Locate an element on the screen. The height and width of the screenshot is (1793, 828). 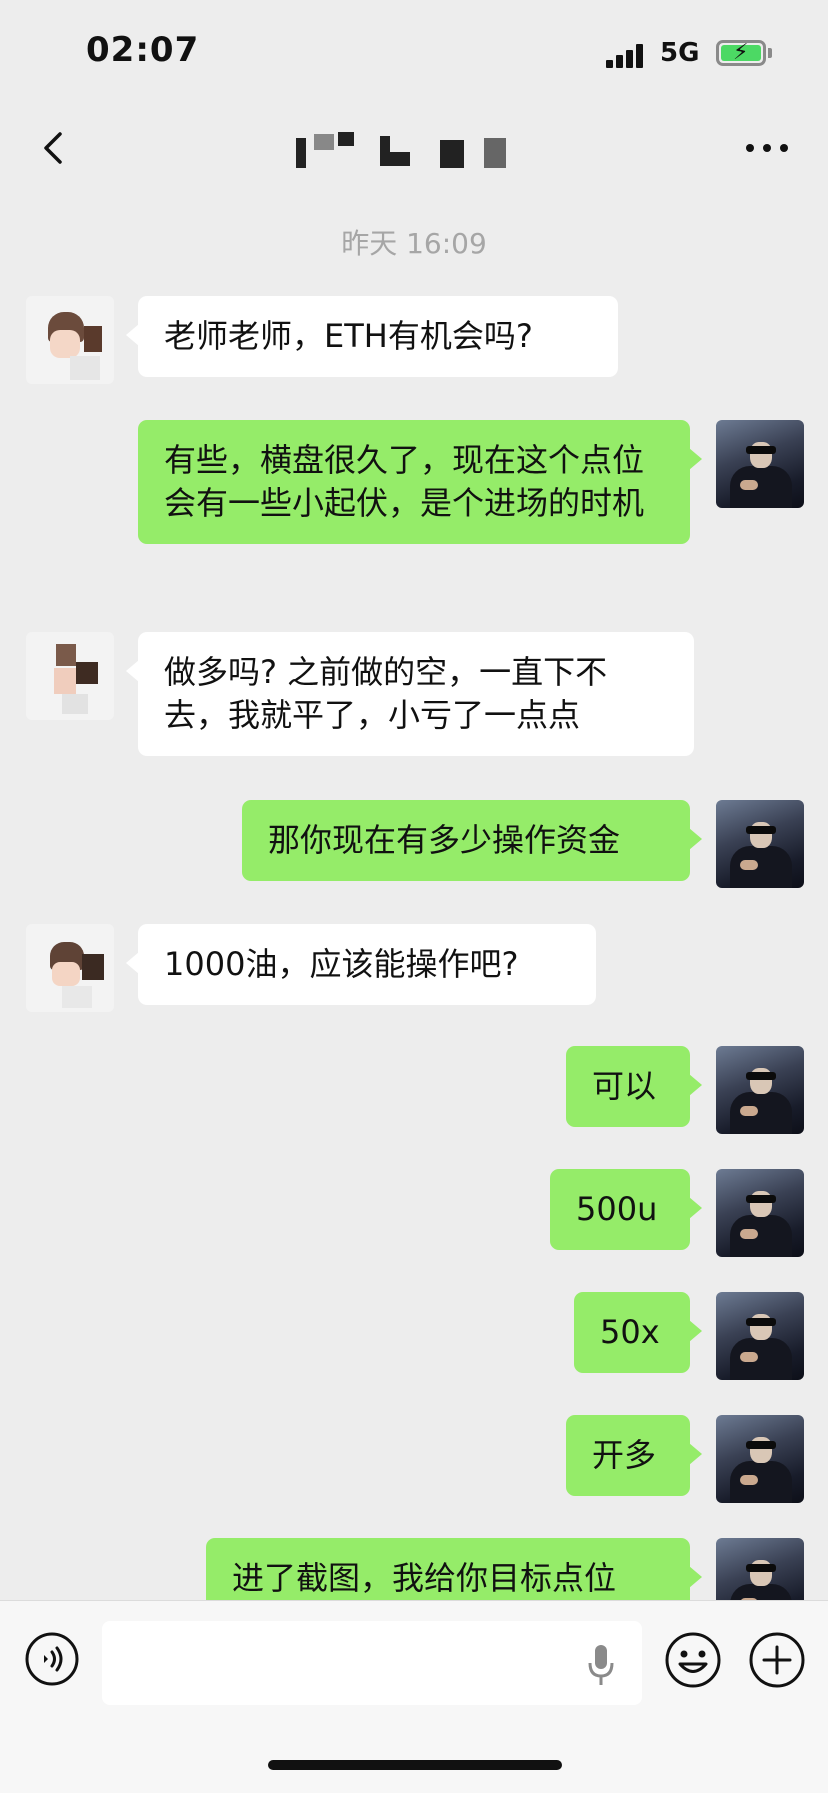
message-bubble-received: 老师老师，ETH有机会吗? is located at coordinates (372, 336).